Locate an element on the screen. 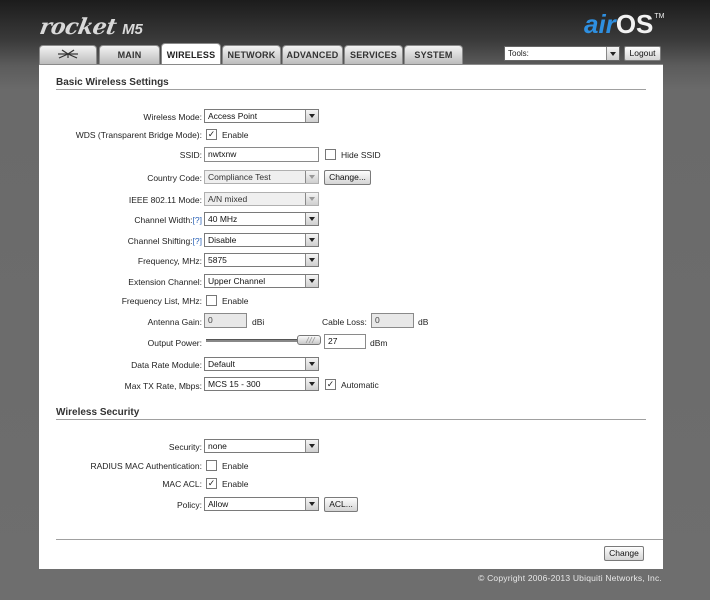 Image resolution: width=710 pixels, height=600 pixels. channel-shifting-label: Channel Shifting:[?] is located at coordinates (165, 241).